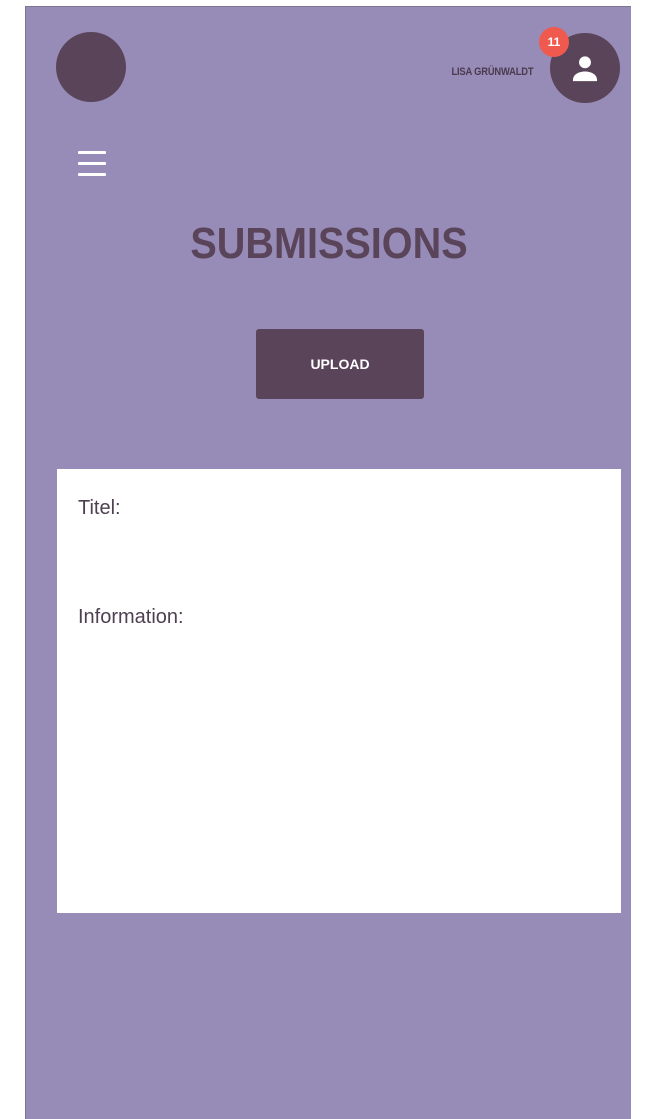 The height and width of the screenshot is (1119, 657). What do you see at coordinates (91, 67) in the screenshot?
I see `logo` at bounding box center [91, 67].